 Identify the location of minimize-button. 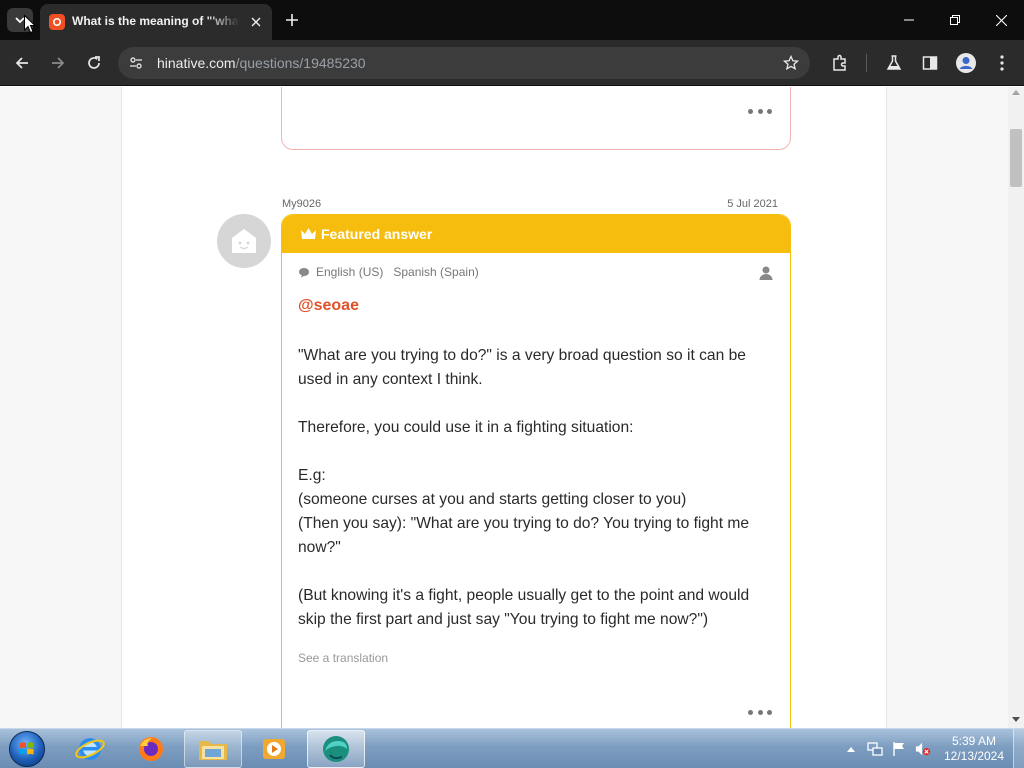
(909, 20).